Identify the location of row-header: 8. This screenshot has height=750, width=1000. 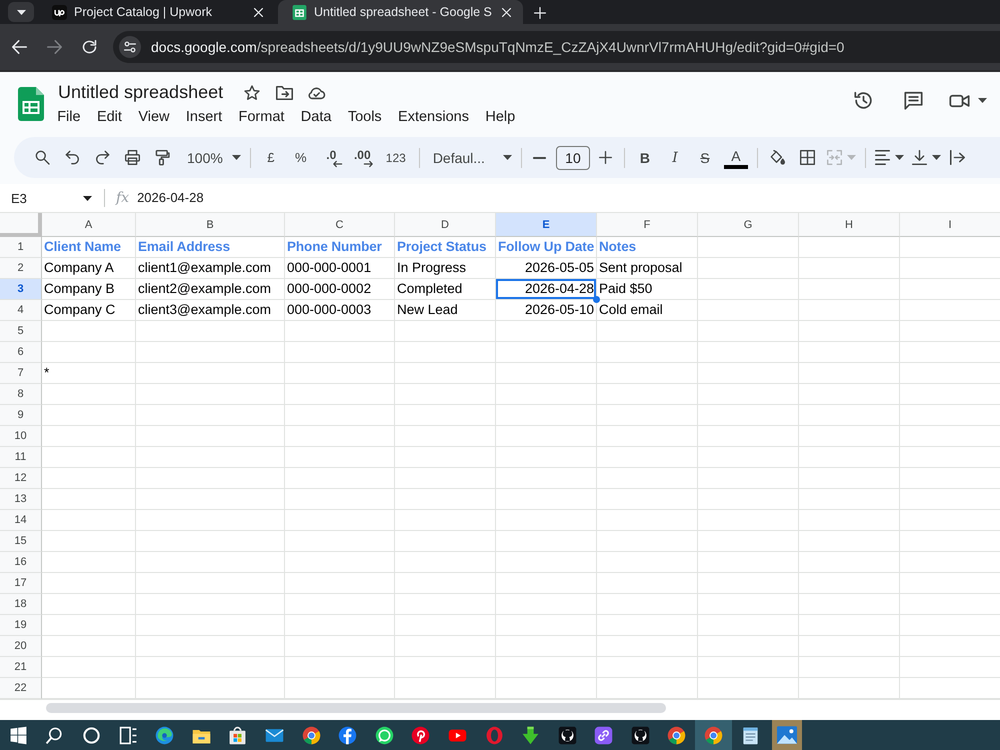
(21, 394).